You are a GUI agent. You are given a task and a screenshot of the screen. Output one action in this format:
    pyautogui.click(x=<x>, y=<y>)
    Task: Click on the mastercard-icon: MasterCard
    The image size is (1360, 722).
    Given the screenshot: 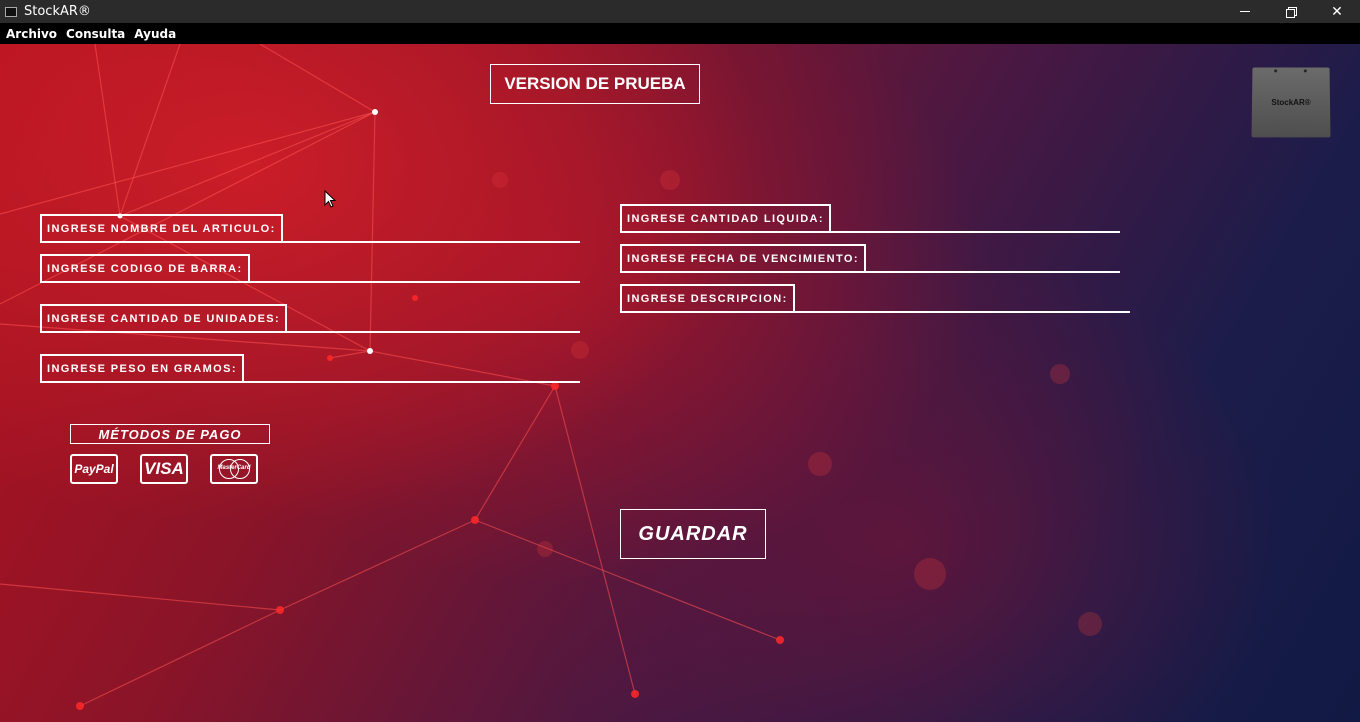 What is the action you would take?
    pyautogui.click(x=234, y=469)
    